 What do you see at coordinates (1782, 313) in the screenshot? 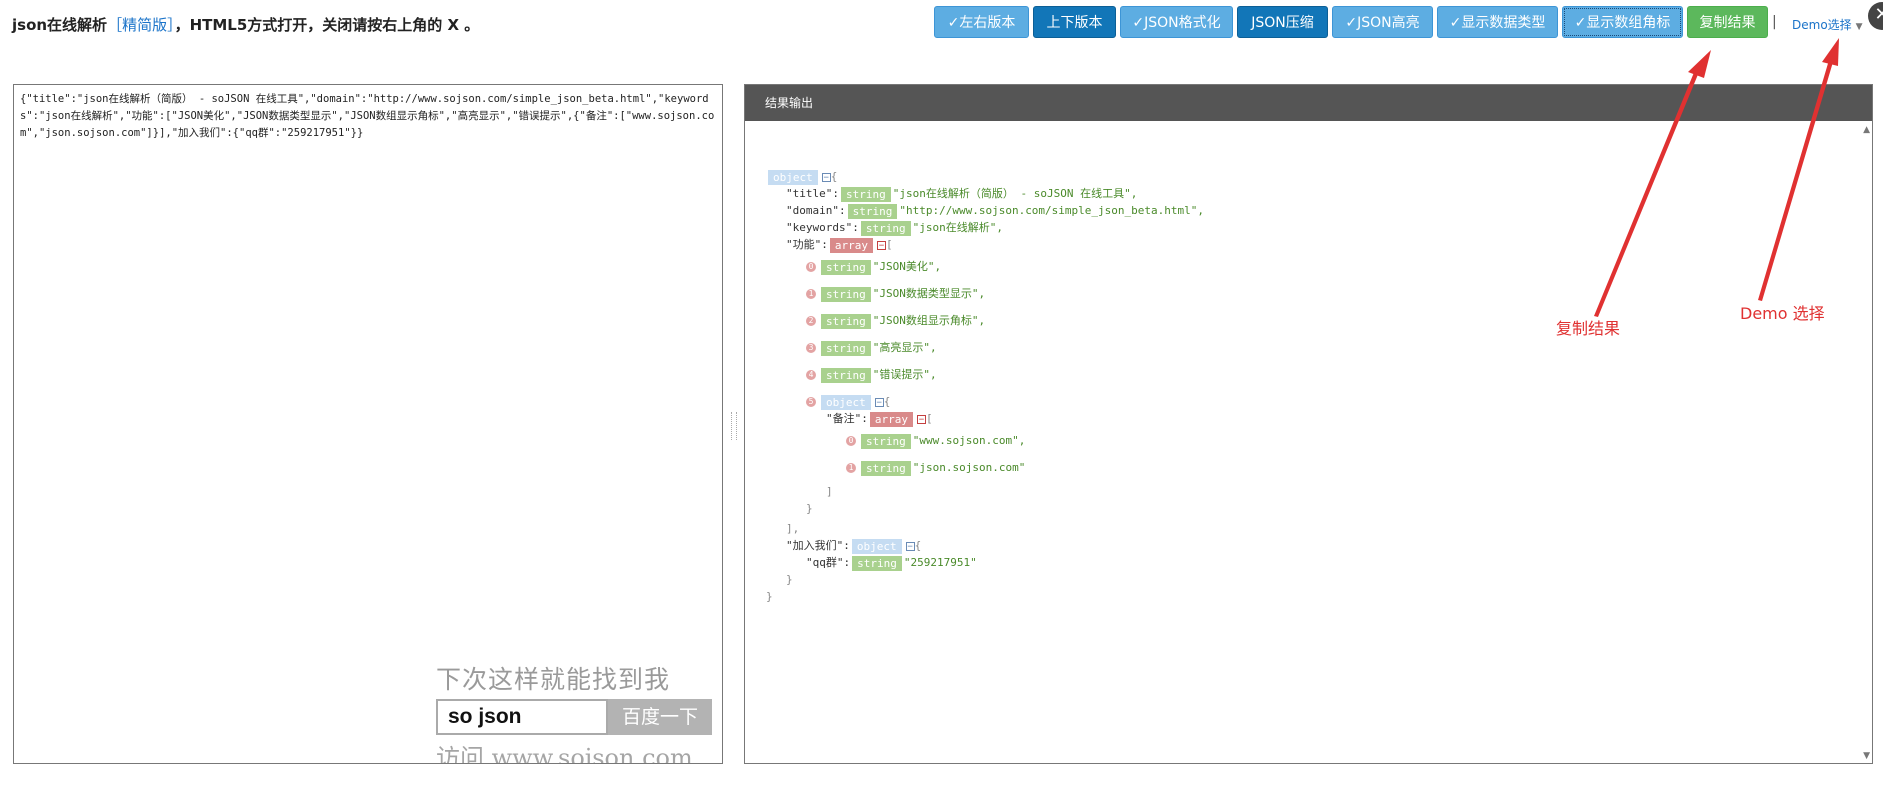
I see `demo-select-annotation: Demo 选择` at bounding box center [1782, 313].